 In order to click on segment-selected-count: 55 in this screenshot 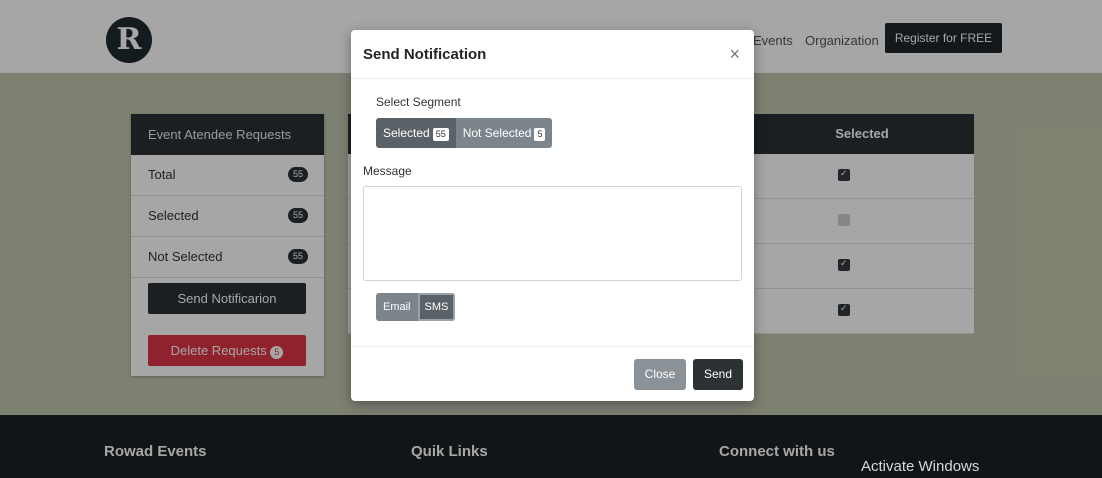, I will do `click(440, 134)`.